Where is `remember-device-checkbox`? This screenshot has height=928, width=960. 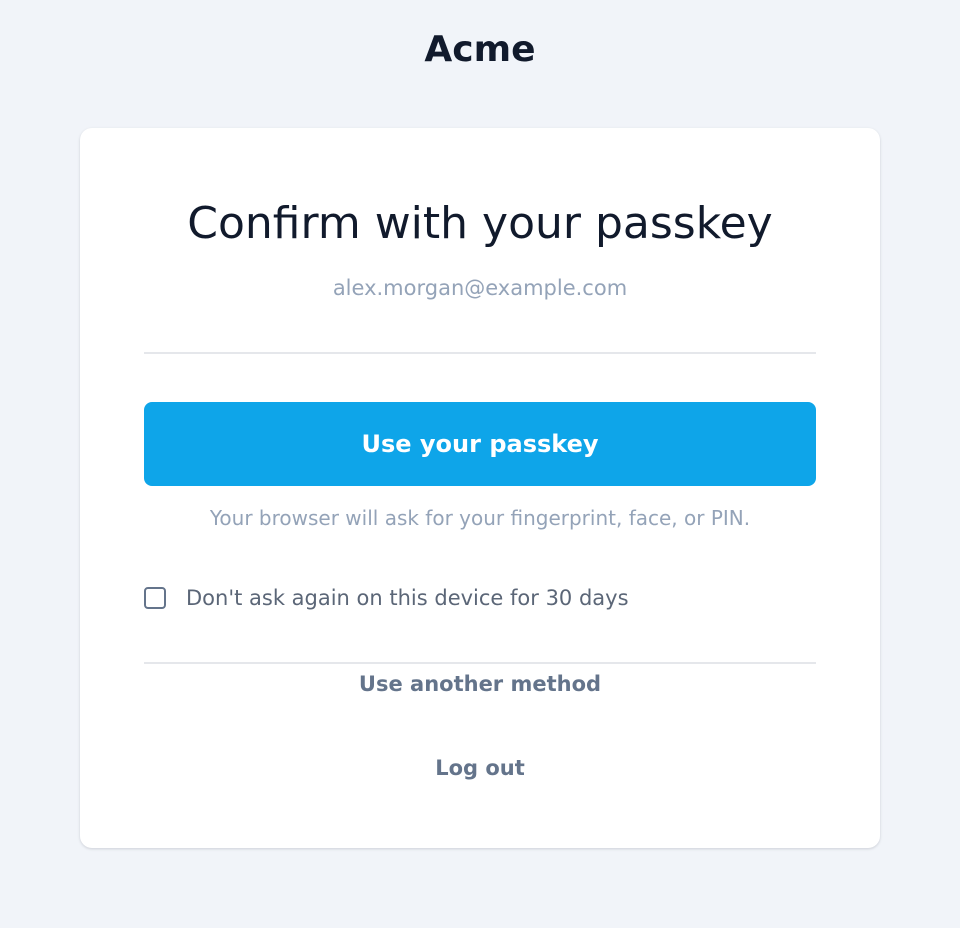 remember-device-checkbox is located at coordinates (155, 598).